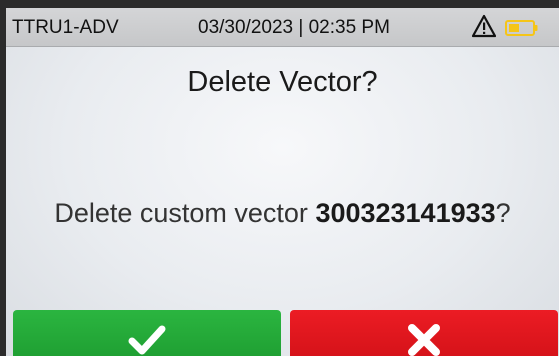 The height and width of the screenshot is (356, 559). What do you see at coordinates (294, 27) in the screenshot?
I see `date-time: 03/30/2023 | 02:35 PM` at bounding box center [294, 27].